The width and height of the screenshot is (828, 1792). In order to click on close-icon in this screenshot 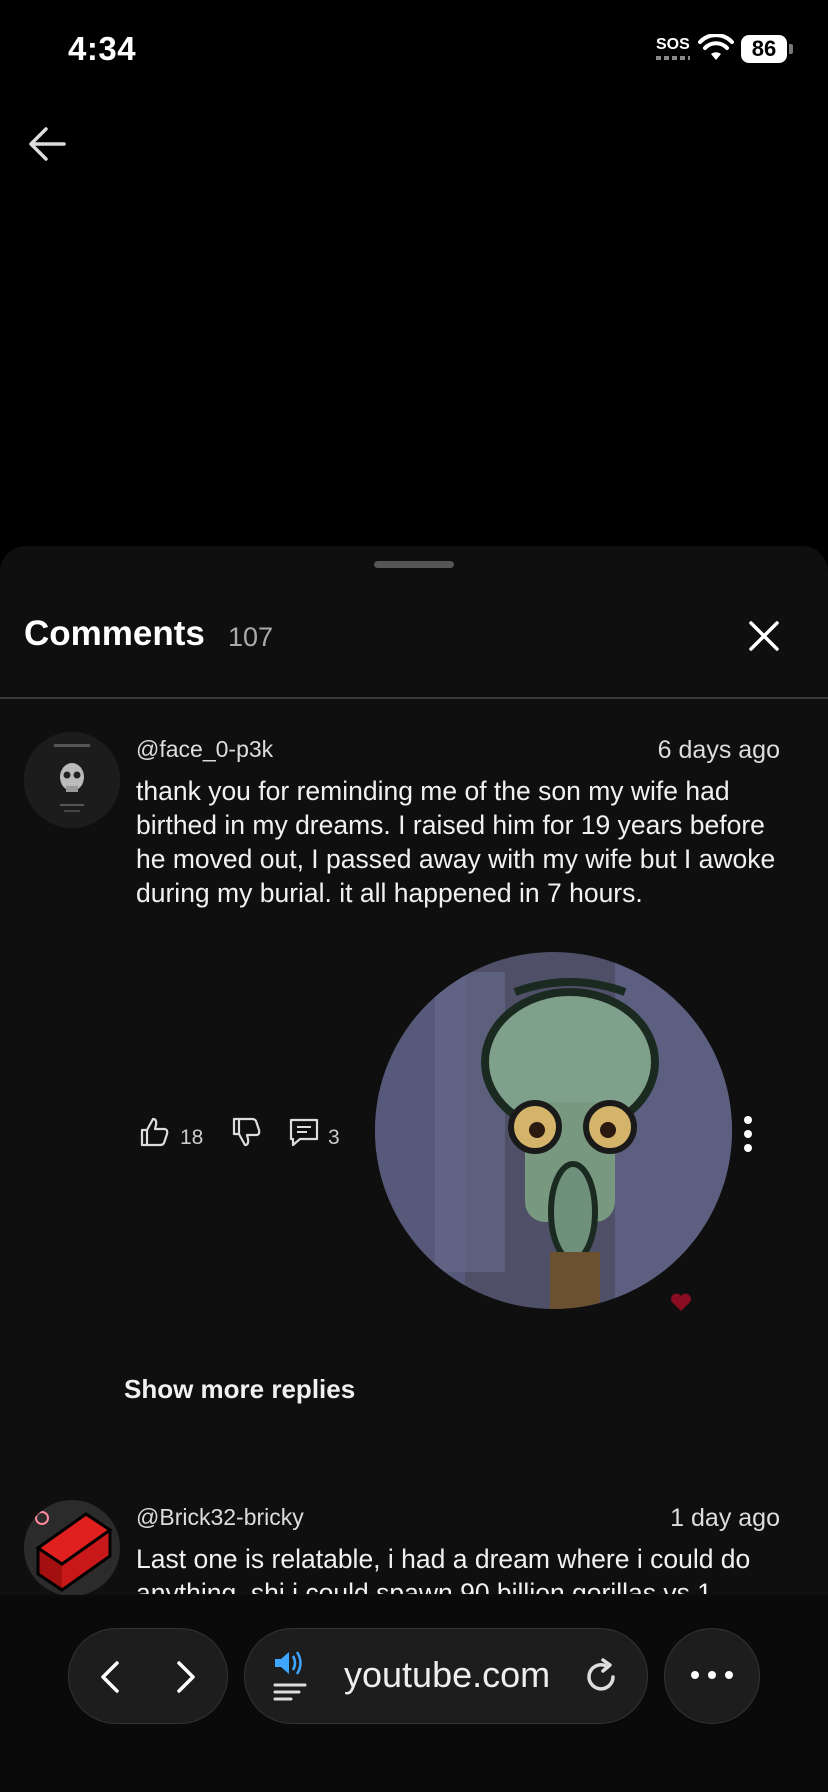, I will do `click(764, 636)`.